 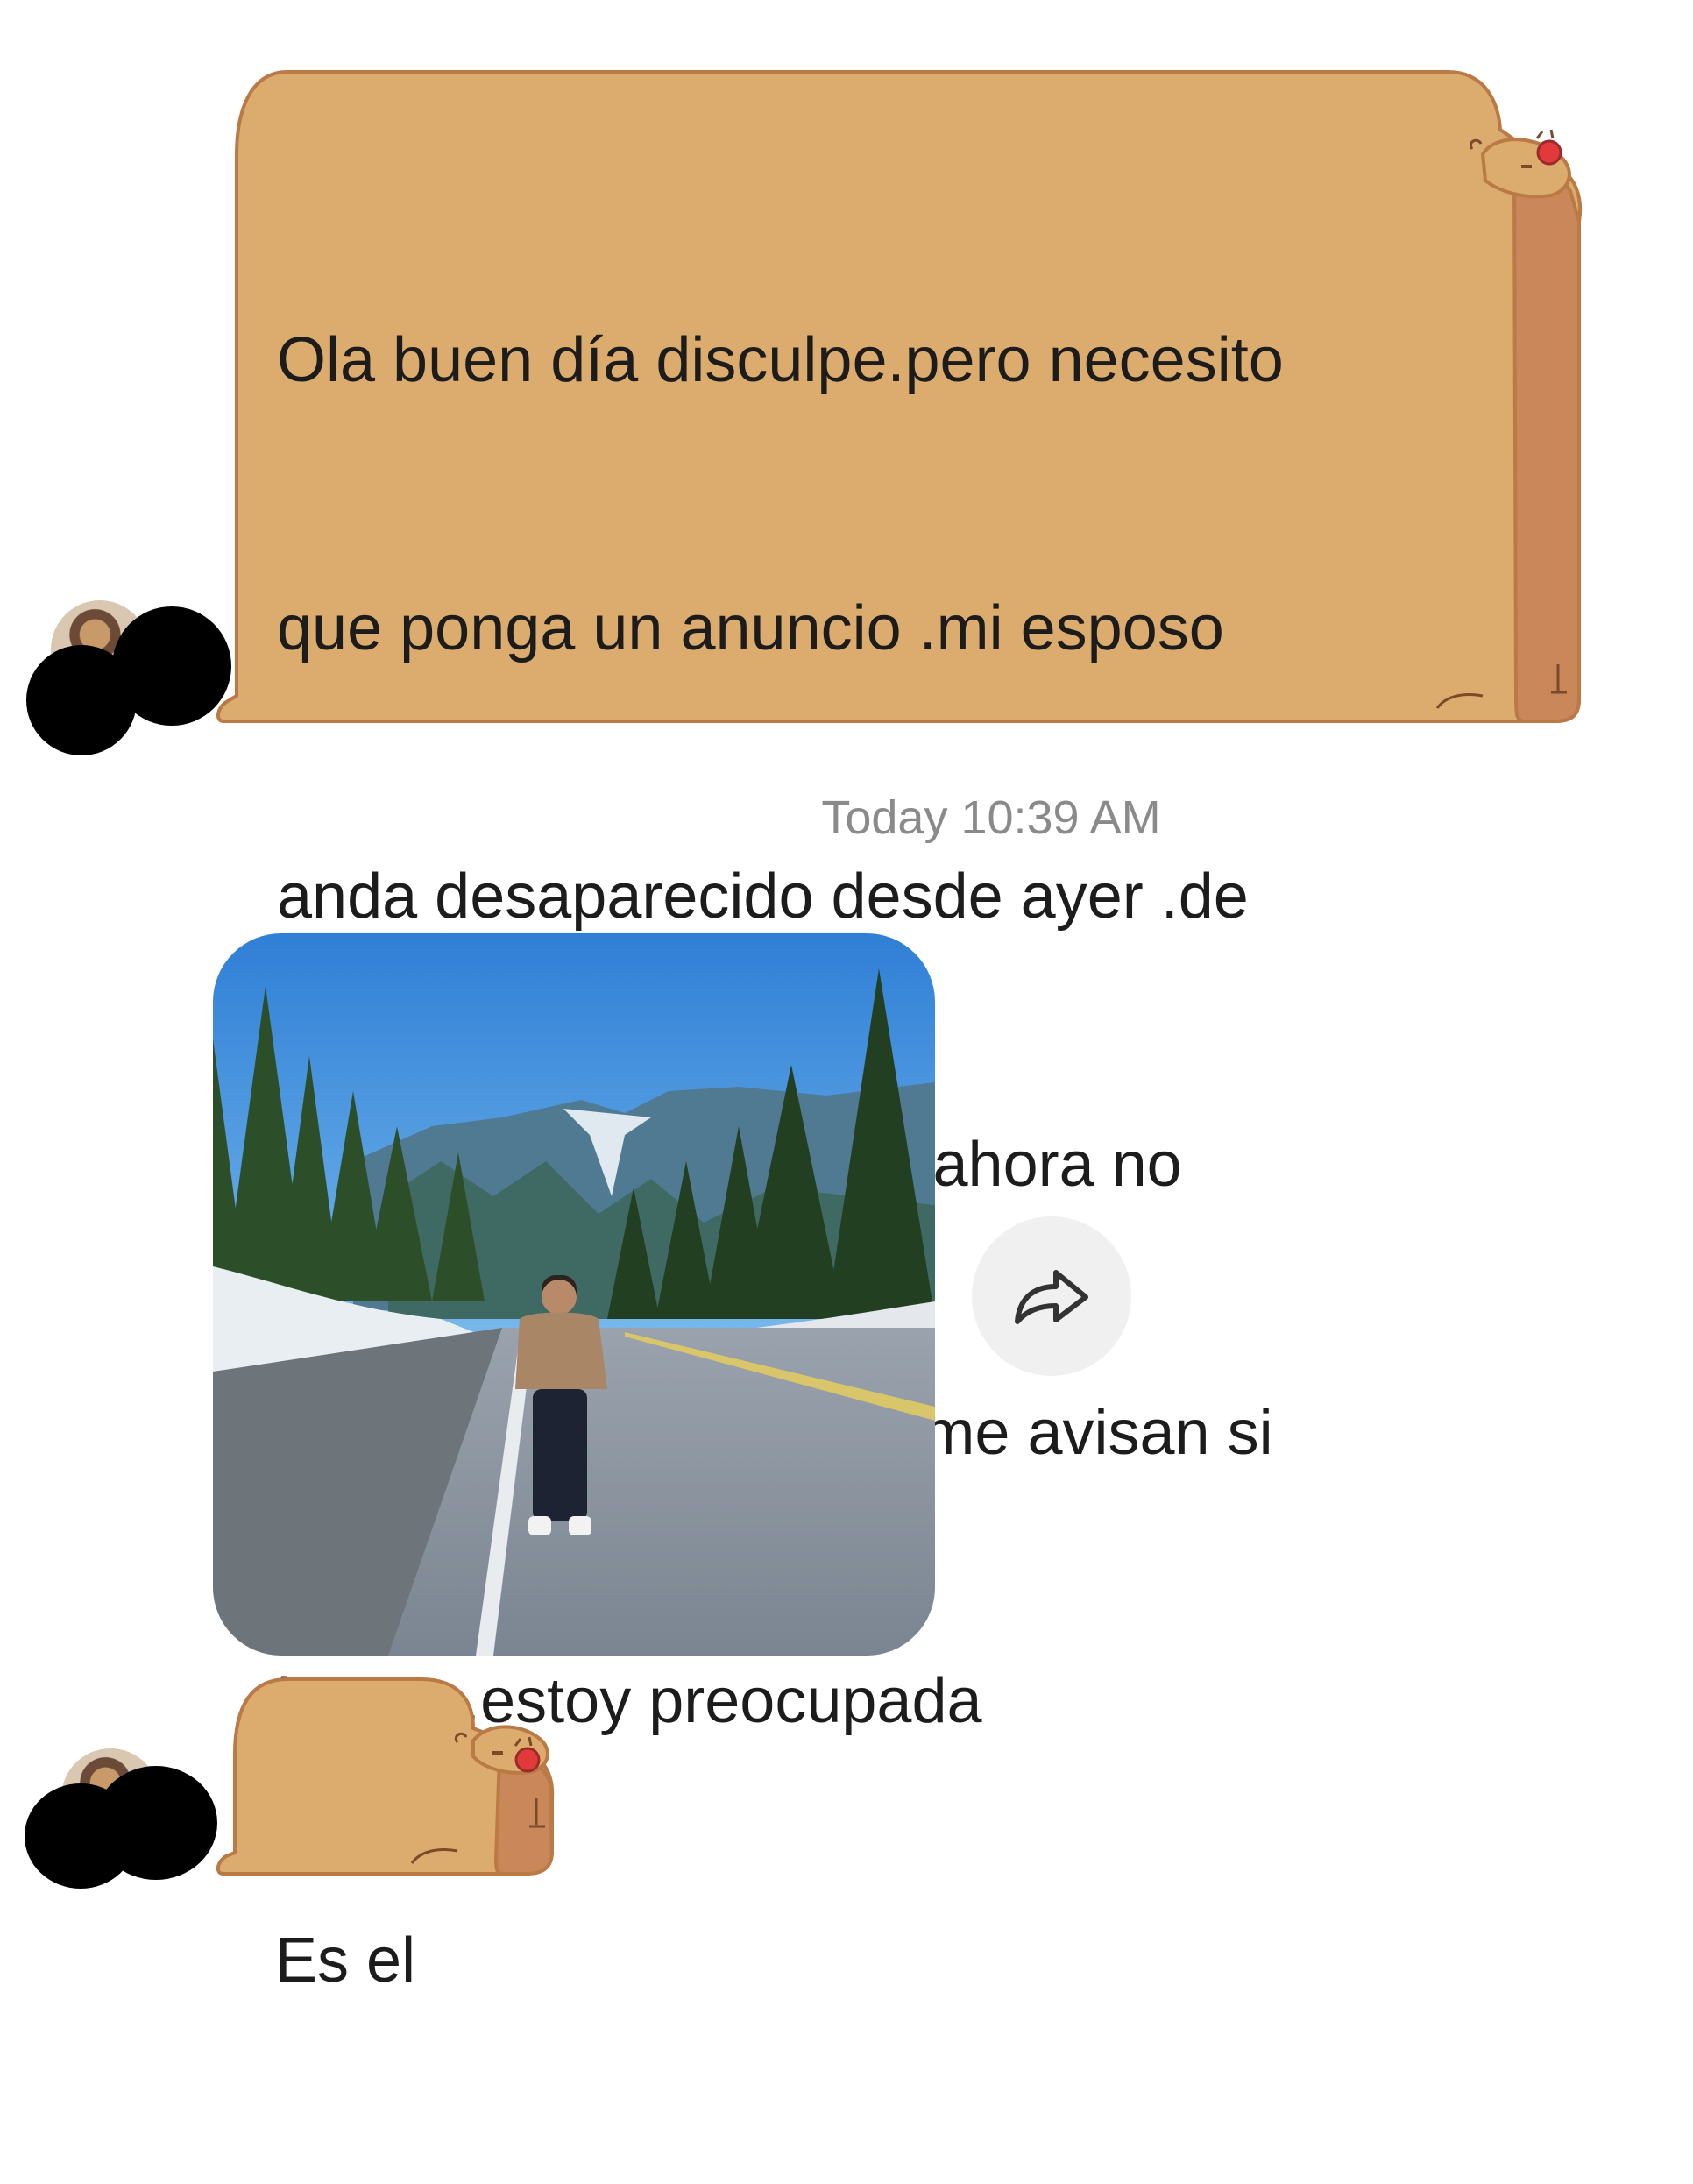 What do you see at coordinates (385, 1836) in the screenshot?
I see `message-bubble: Es el` at bounding box center [385, 1836].